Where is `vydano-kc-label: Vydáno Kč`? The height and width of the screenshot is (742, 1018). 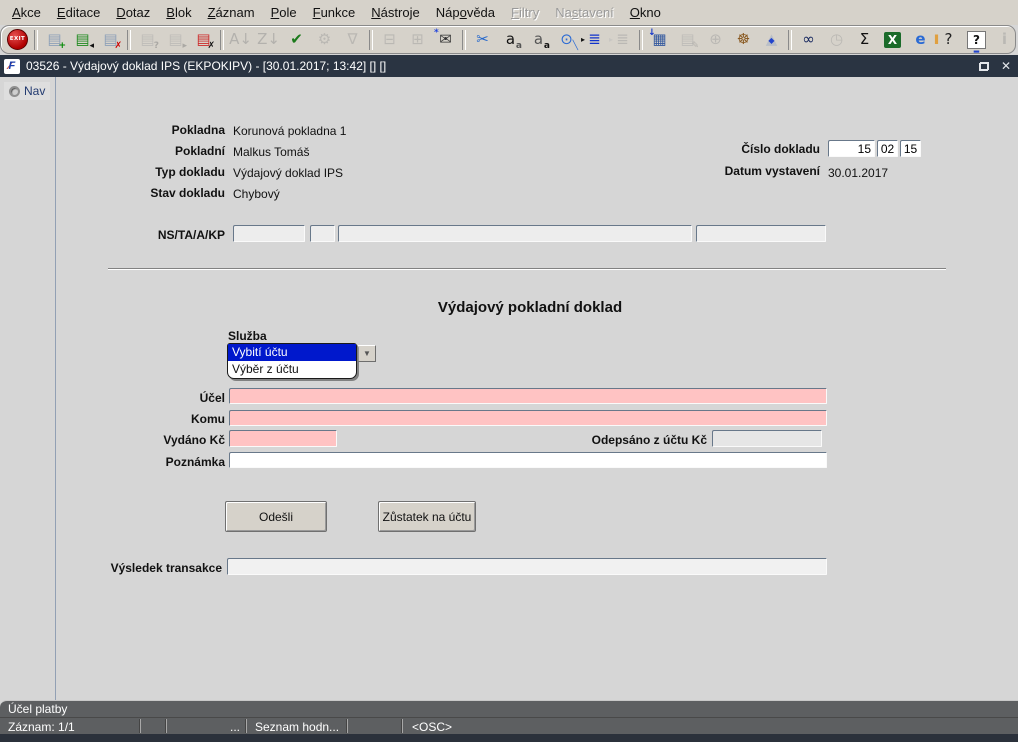 vydano-kc-label: Vydáno Kč is located at coordinates (194, 440).